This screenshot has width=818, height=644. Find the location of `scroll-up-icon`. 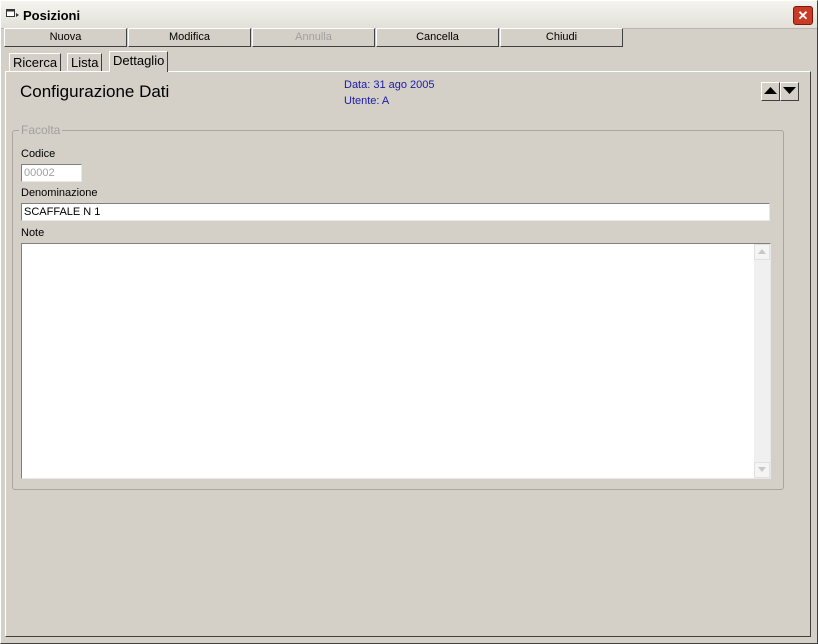

scroll-up-icon is located at coordinates (762, 251).